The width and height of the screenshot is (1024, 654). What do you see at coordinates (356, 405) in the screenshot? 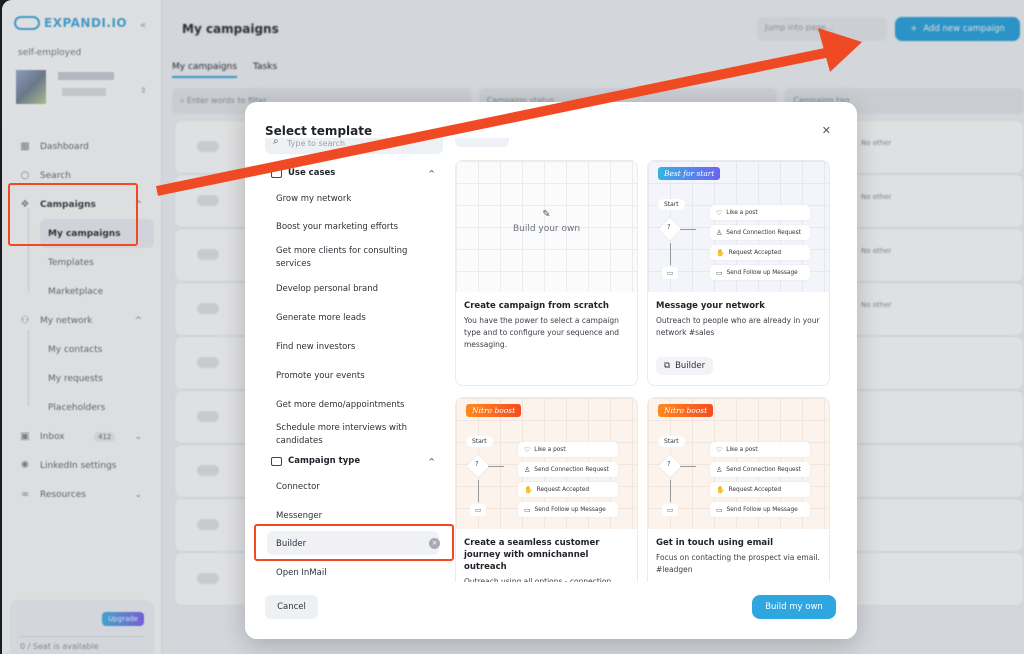
I see `use-case-item: Get more demo/appointments` at bounding box center [356, 405].